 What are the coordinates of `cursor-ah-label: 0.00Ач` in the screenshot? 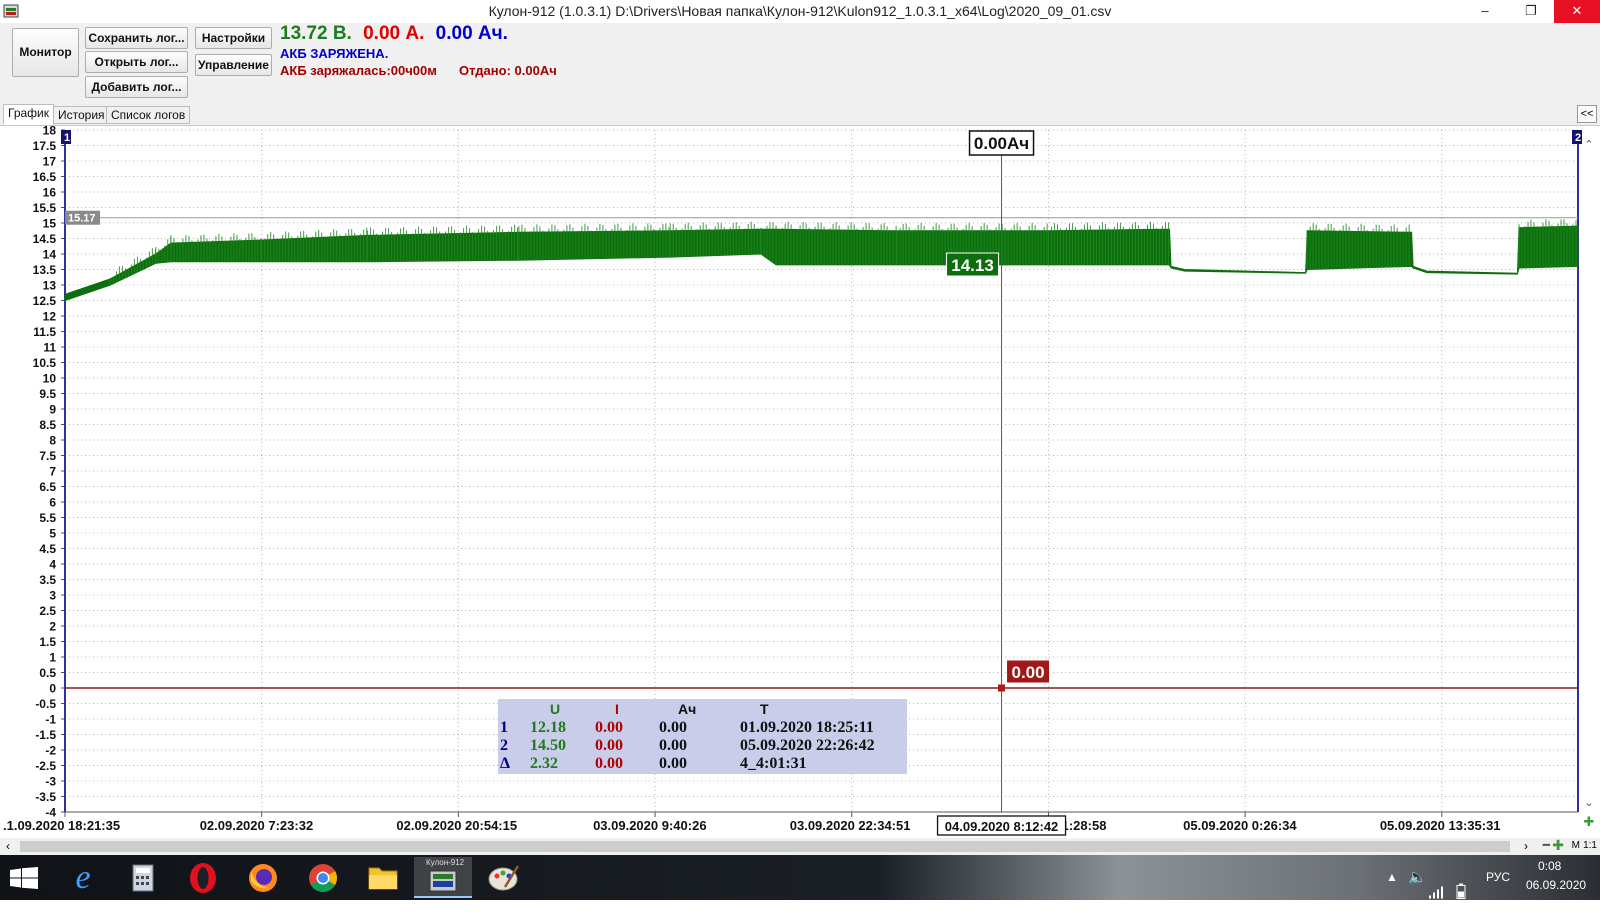 It's located at (1001, 143).